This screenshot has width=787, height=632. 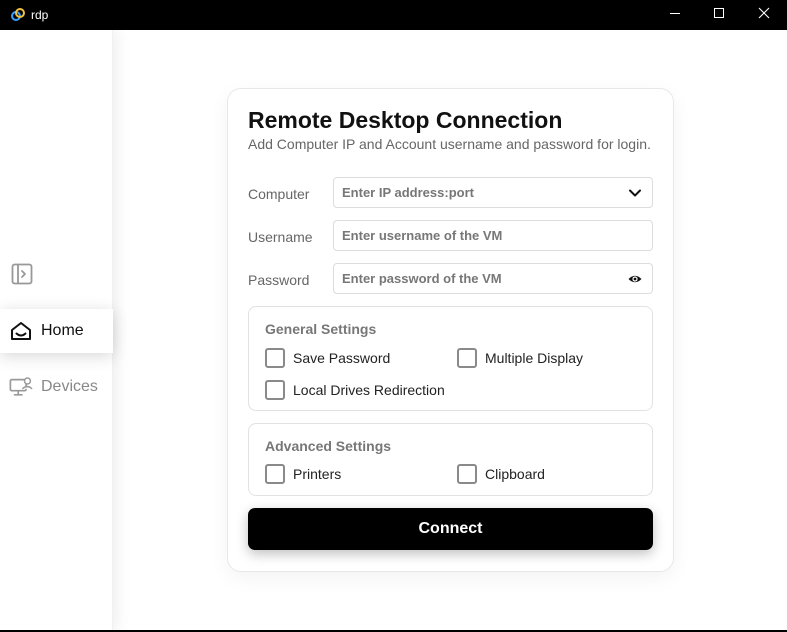 What do you see at coordinates (328, 446) in the screenshot?
I see `advanced-settings-title: Advanced Settings` at bounding box center [328, 446].